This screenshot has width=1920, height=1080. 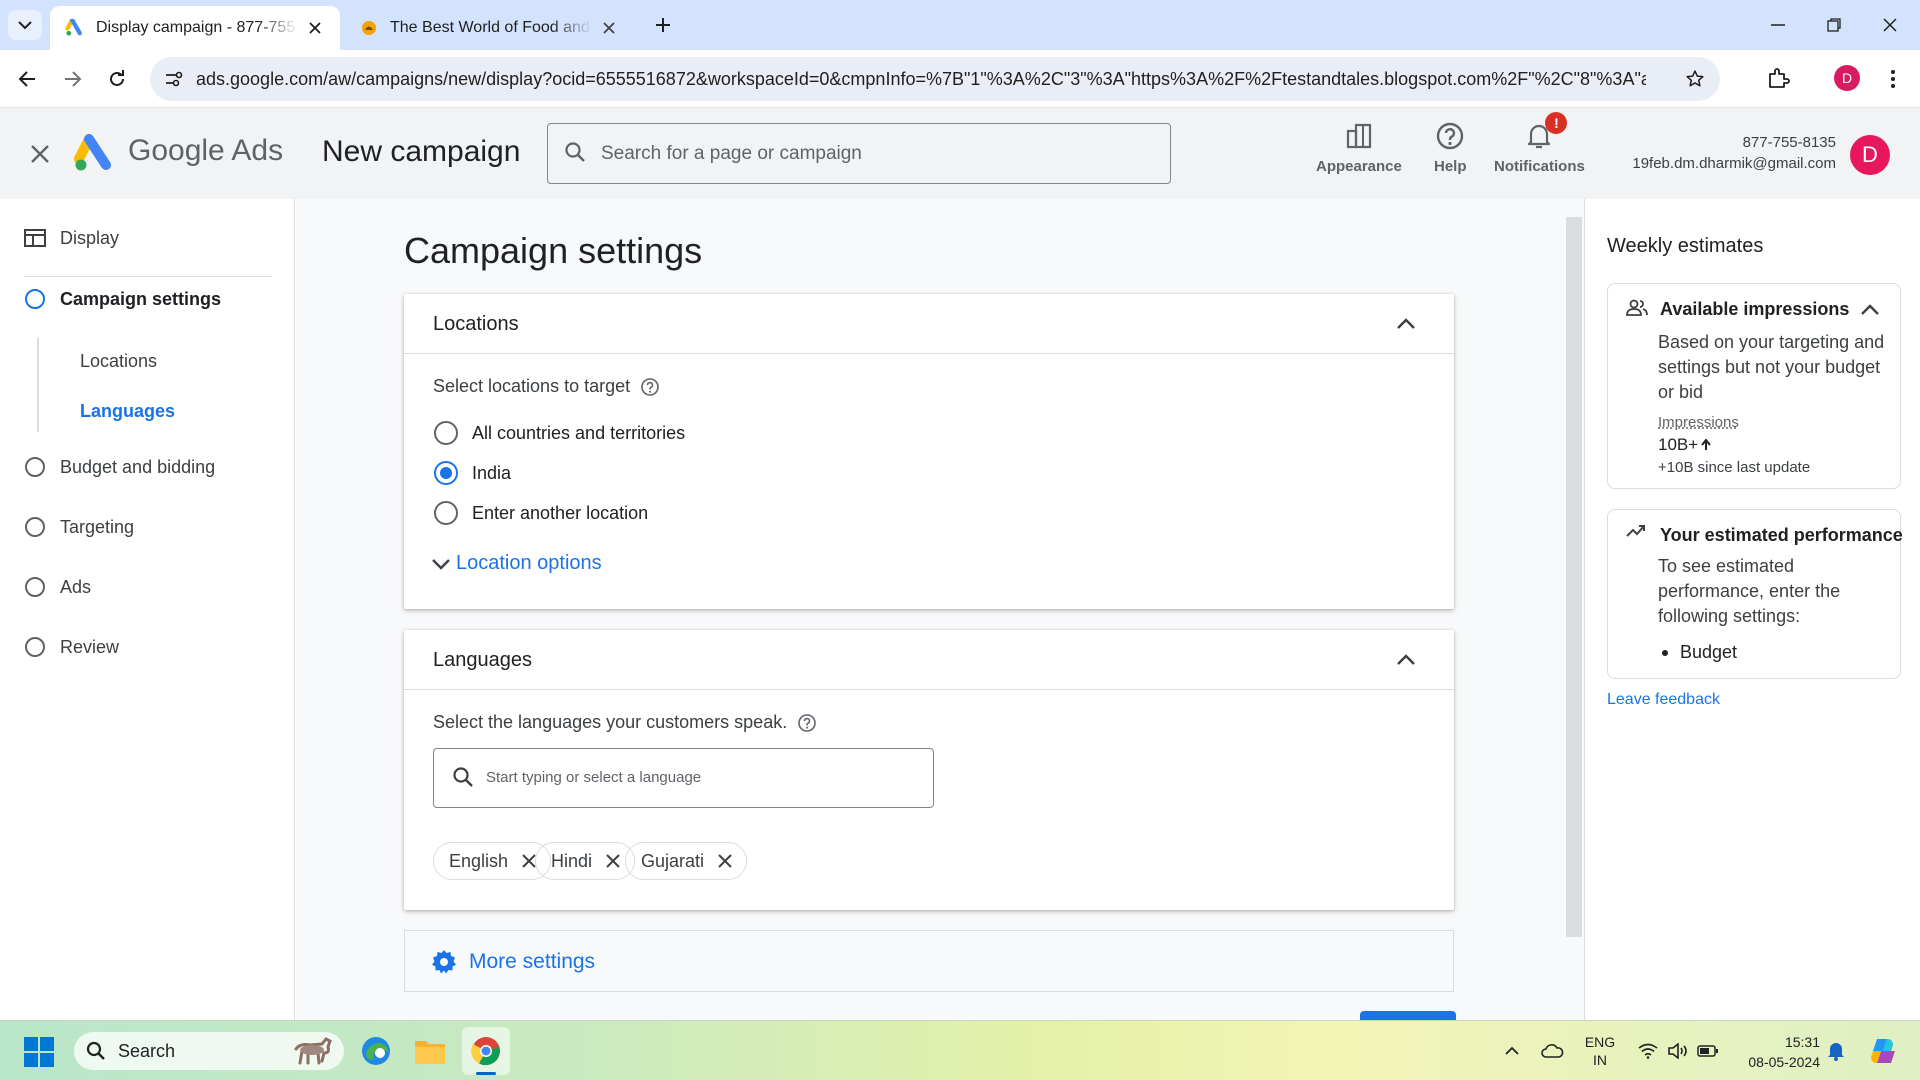 I want to click on ads-brand-name: Google Ads, so click(x=206, y=150).